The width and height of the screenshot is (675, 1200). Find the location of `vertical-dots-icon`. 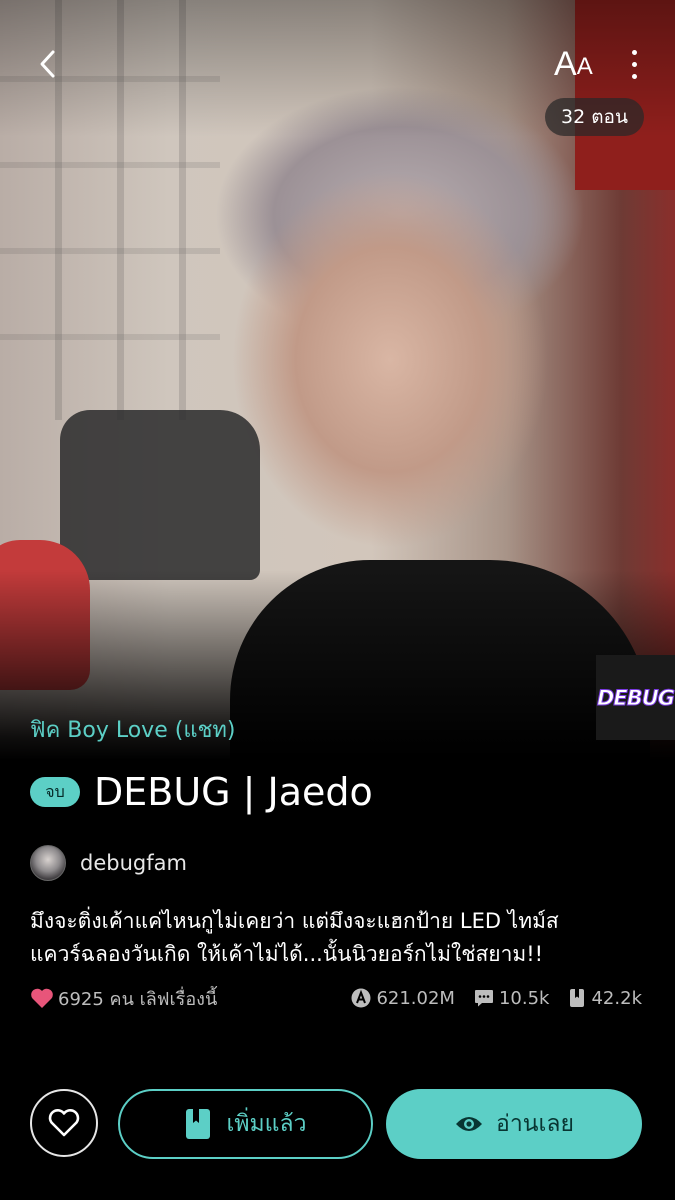

vertical-dots-icon is located at coordinates (634, 52).